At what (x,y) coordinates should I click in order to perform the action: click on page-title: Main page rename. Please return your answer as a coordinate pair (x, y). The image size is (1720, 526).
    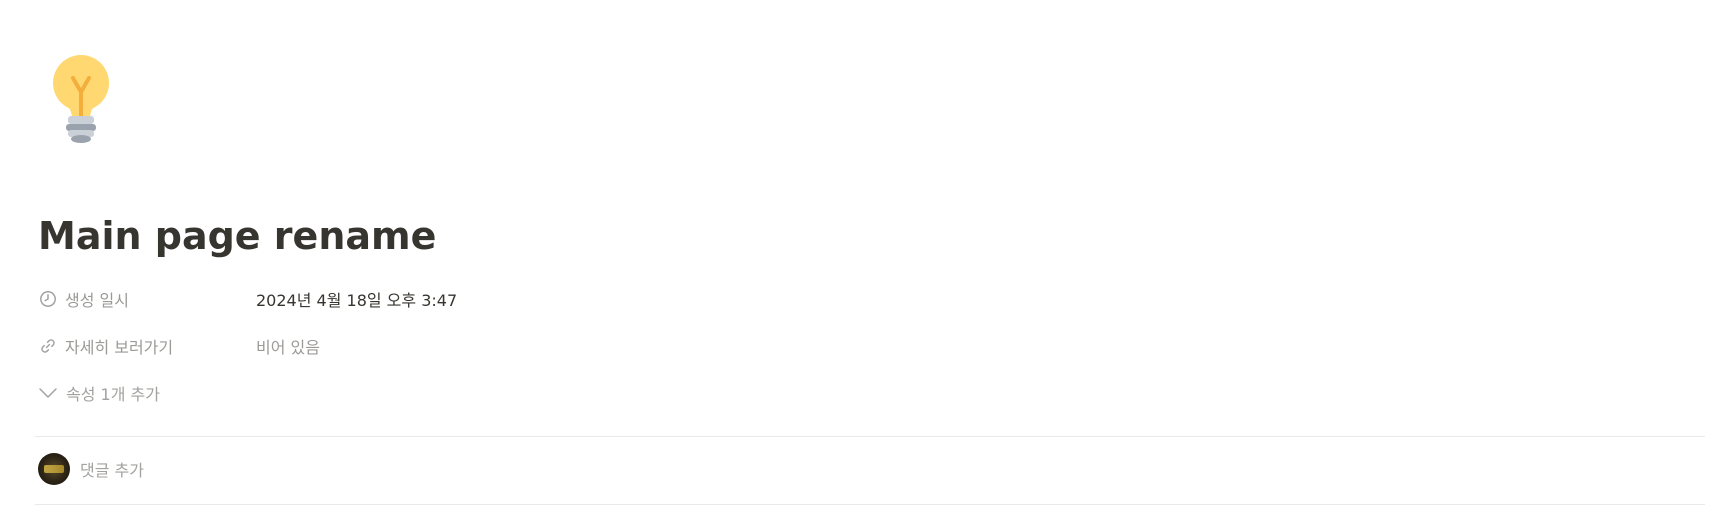
    Looking at the image, I should click on (237, 236).